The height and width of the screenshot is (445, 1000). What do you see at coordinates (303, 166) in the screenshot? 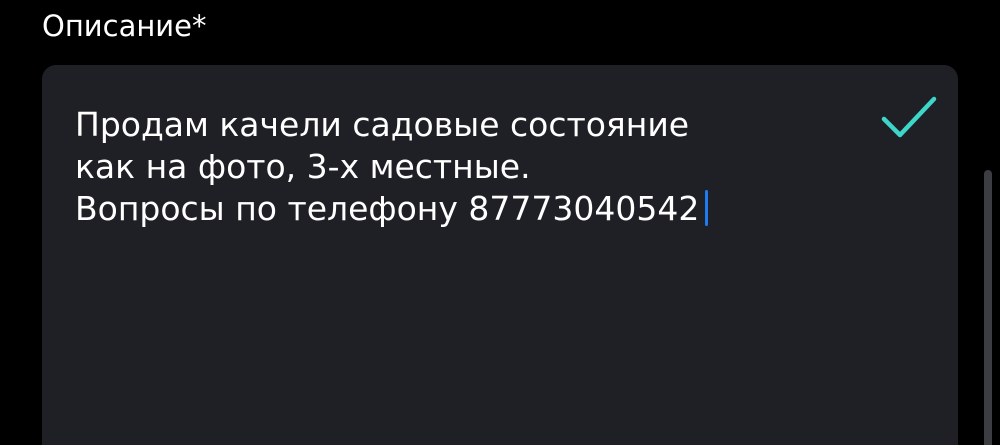
I see `description-line-2: как на фото, 3-х местные.` at bounding box center [303, 166].